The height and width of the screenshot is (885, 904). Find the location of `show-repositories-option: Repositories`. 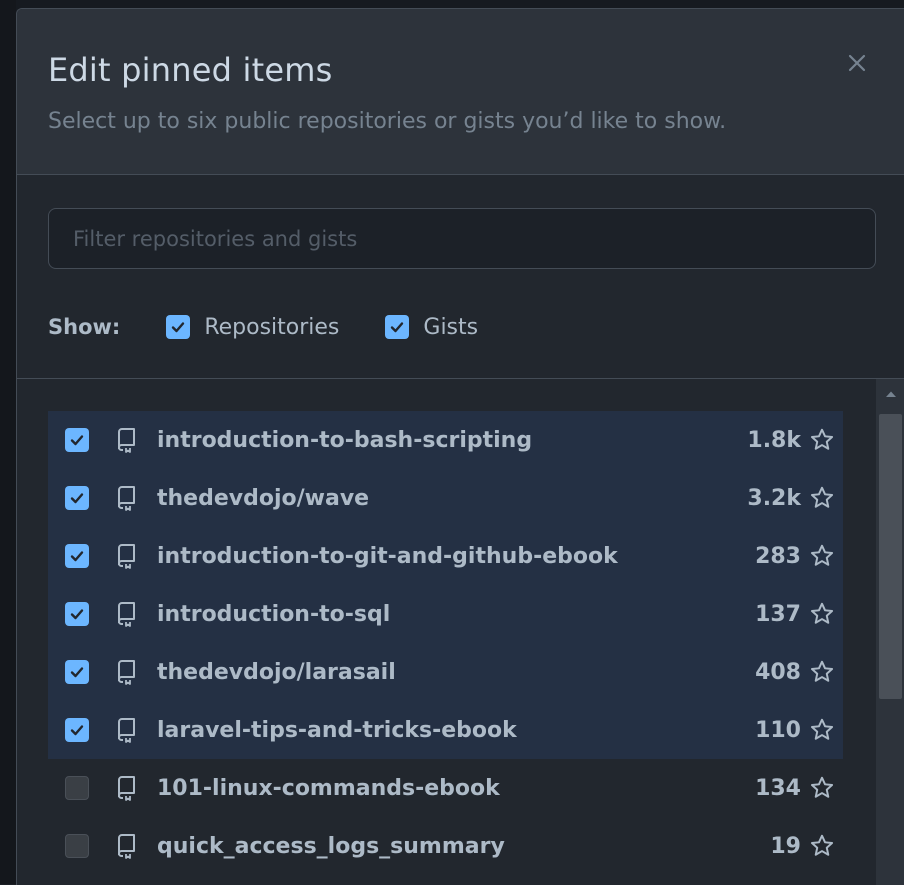

show-repositories-option: Repositories is located at coordinates (252, 327).